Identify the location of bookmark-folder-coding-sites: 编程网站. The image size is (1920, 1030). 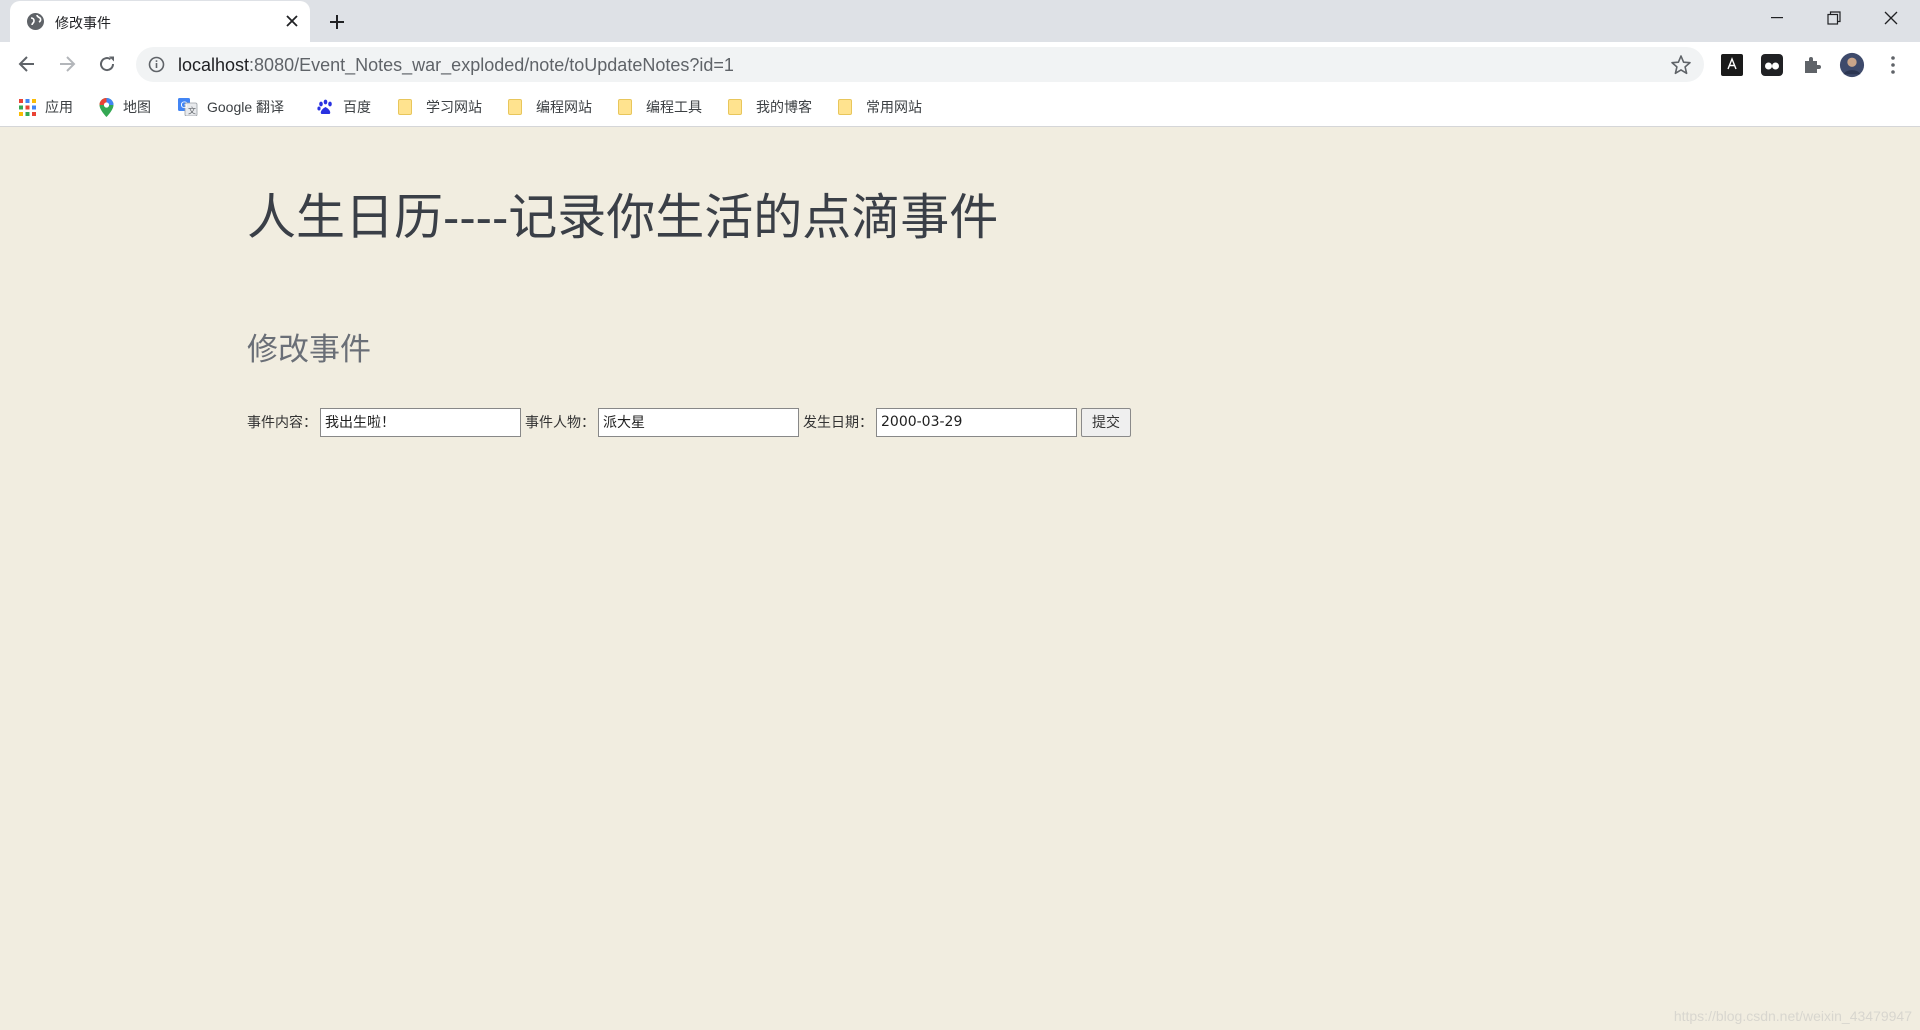
(550, 107).